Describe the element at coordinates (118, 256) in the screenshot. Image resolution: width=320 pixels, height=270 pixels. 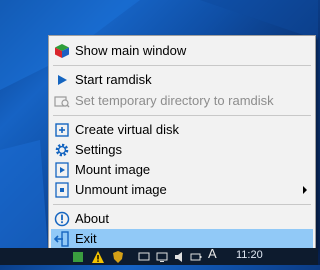
I see `shield-icon` at that location.